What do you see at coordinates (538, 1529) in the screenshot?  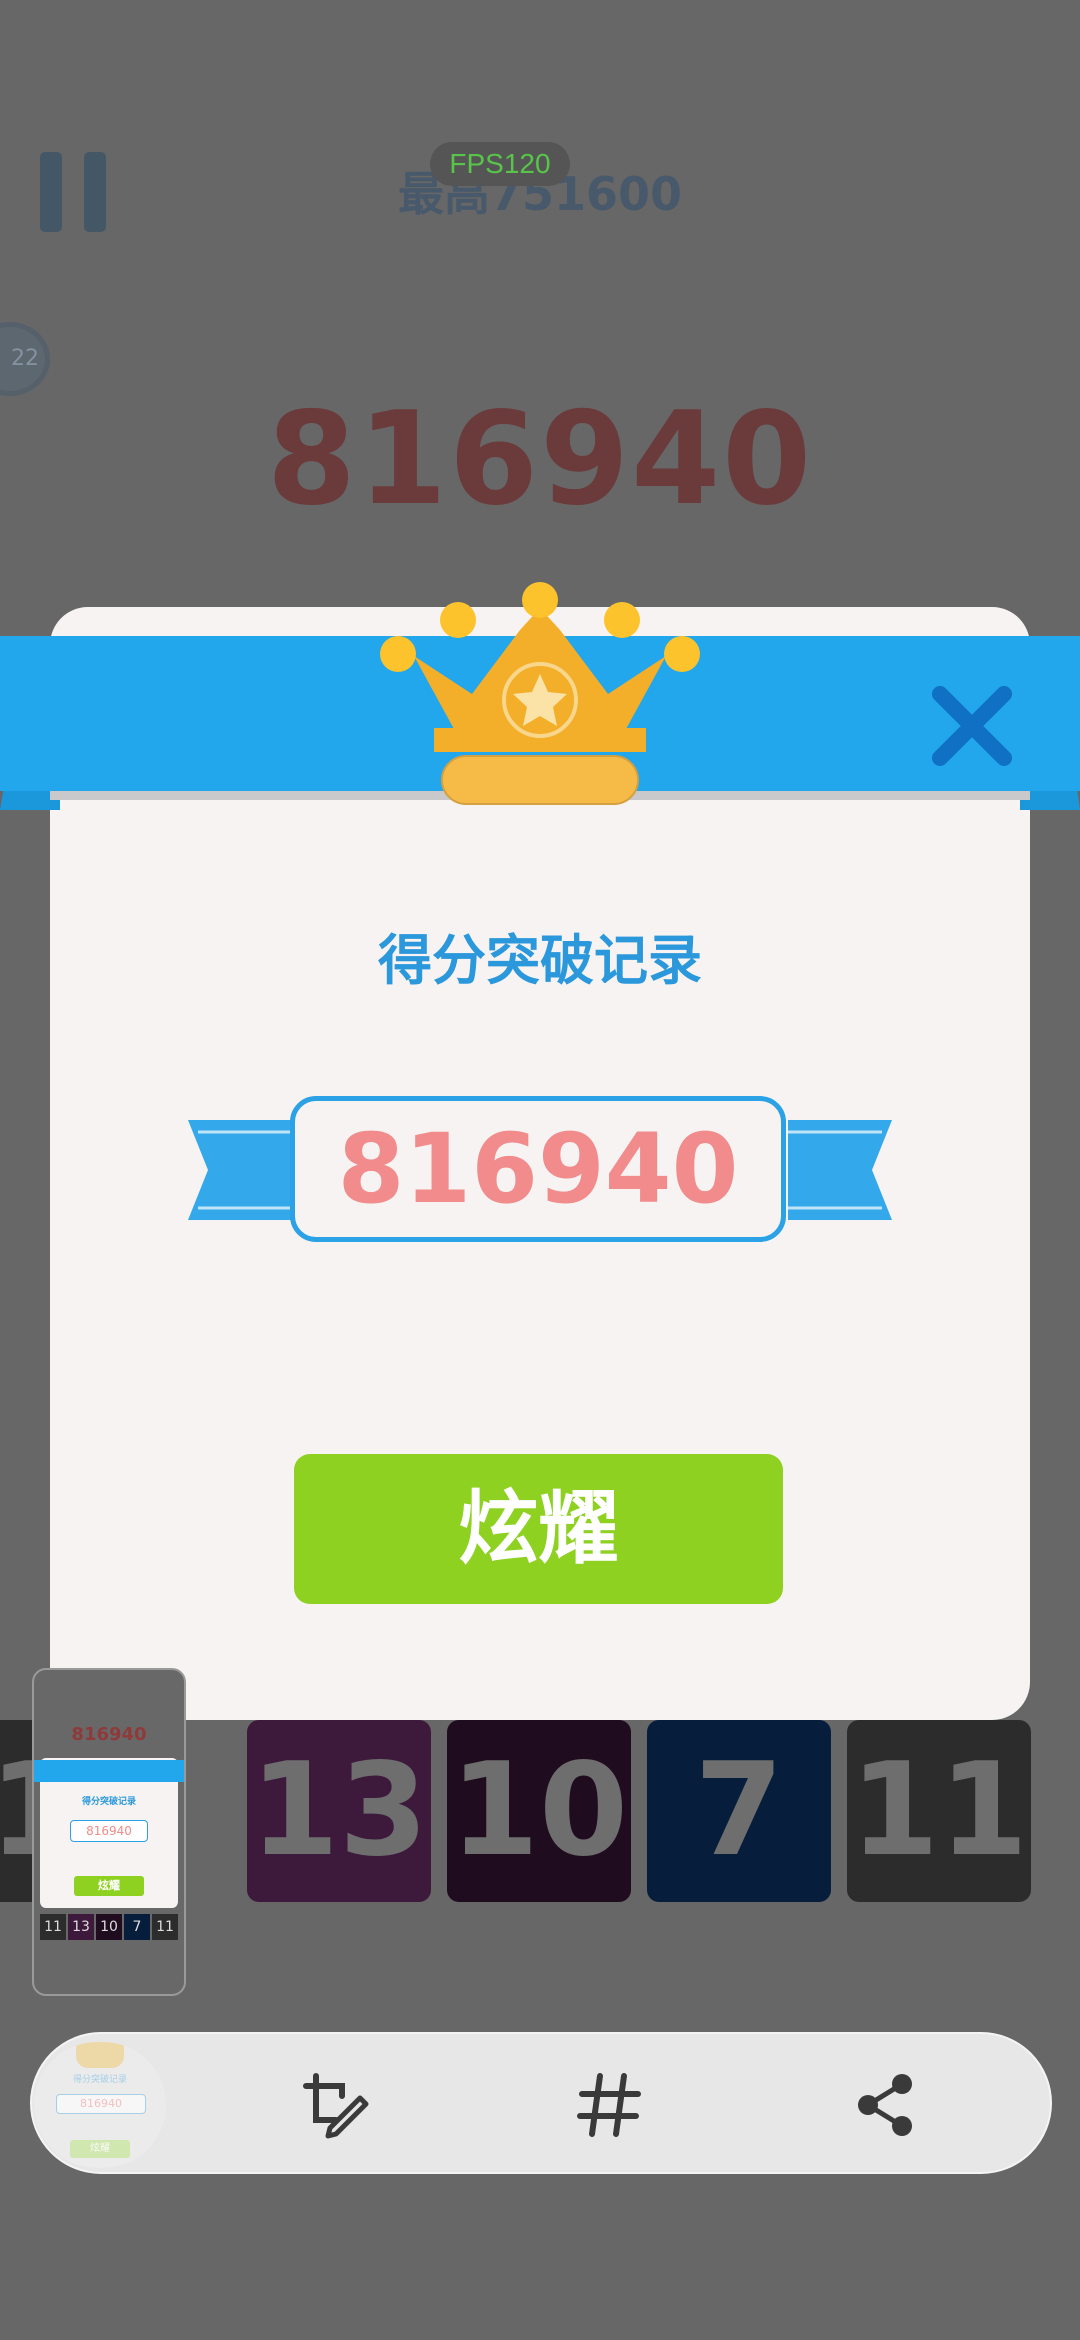 I see `show-off-button: 炫耀` at bounding box center [538, 1529].